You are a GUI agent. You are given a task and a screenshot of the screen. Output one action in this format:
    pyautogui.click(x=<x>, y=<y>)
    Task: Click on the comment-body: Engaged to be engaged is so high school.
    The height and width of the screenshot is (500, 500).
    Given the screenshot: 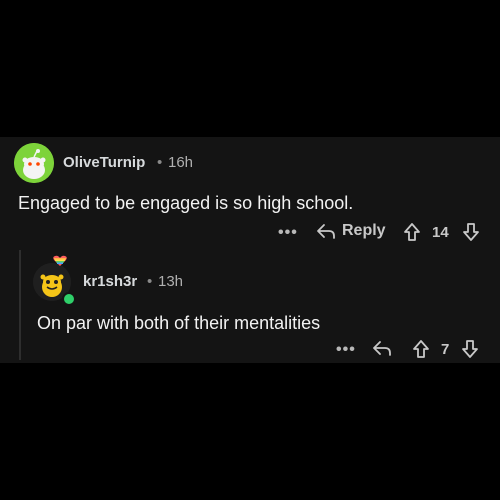 What is the action you would take?
    pyautogui.click(x=186, y=203)
    